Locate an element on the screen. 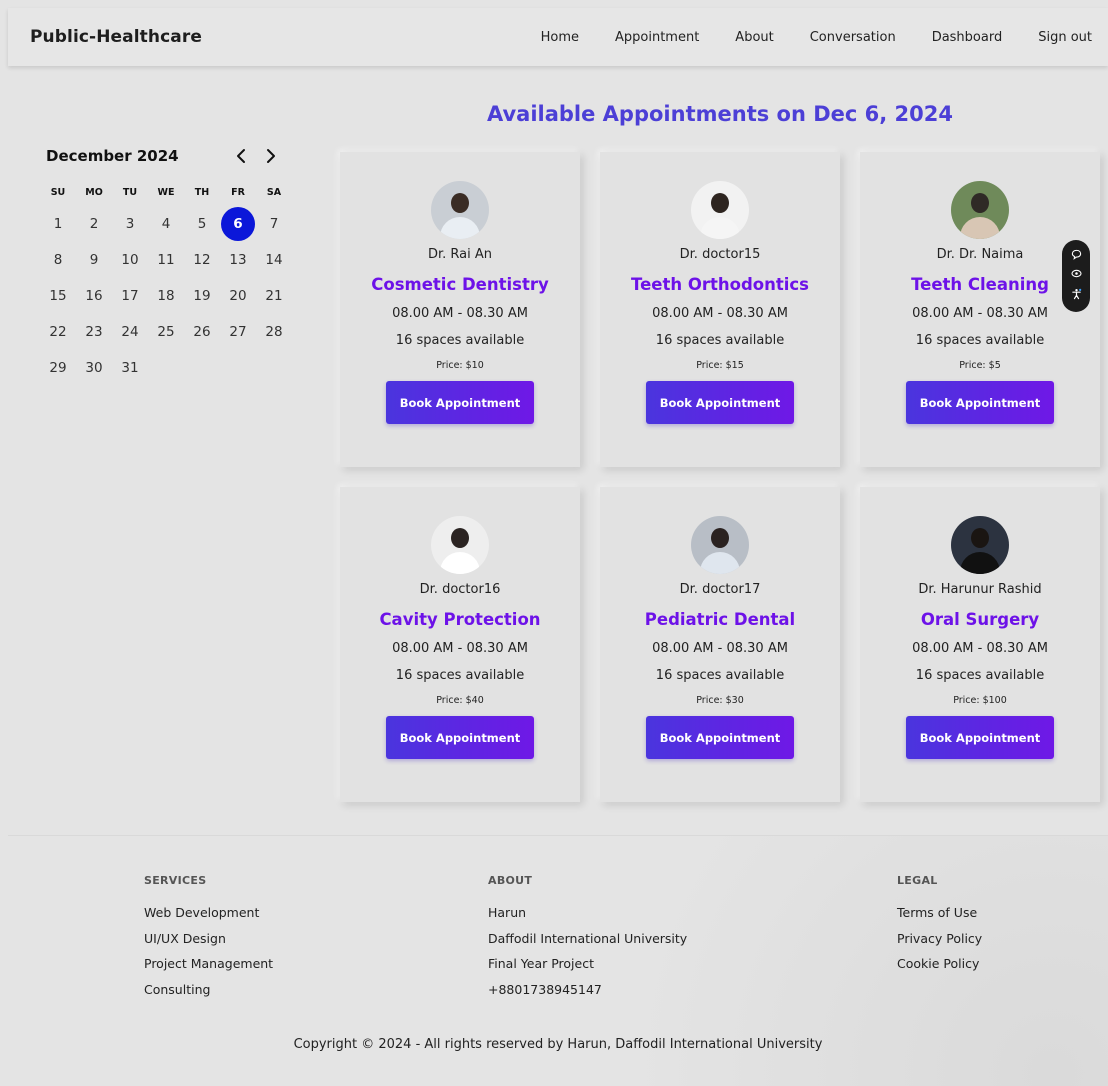  price-label: Price: $10 is located at coordinates (460, 365).